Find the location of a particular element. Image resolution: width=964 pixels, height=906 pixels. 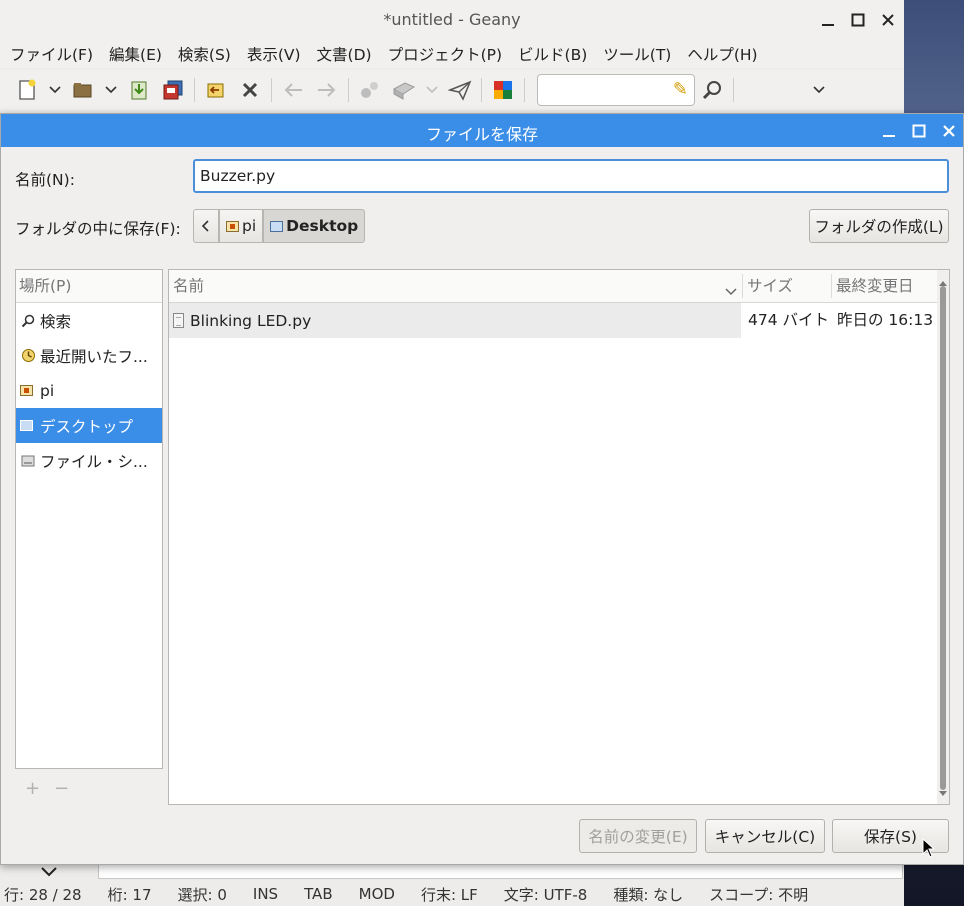

mouse-cursor-icon is located at coordinates (929, 850).